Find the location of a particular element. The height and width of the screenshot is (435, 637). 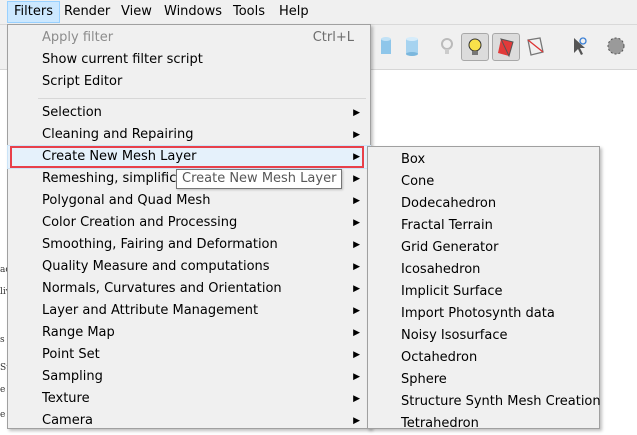

submenu-item-implicit-surface: Implicit Surface is located at coordinates (483, 292).